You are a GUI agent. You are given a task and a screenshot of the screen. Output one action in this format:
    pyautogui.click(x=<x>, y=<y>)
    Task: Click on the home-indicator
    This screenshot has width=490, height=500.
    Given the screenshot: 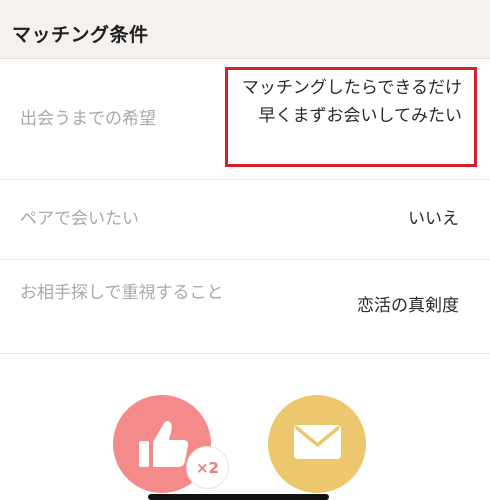 What is the action you would take?
    pyautogui.click(x=238, y=497)
    